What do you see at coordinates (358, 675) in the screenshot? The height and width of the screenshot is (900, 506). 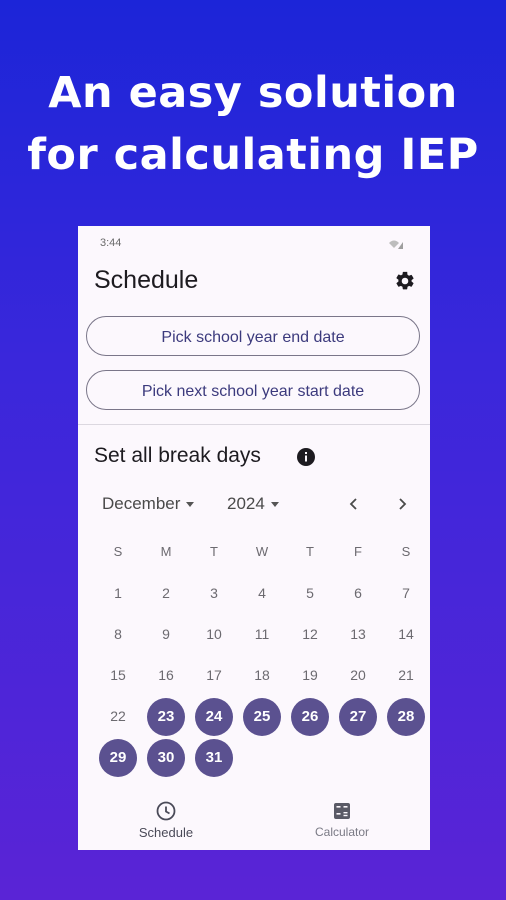 I see `calendar-day: 20` at bounding box center [358, 675].